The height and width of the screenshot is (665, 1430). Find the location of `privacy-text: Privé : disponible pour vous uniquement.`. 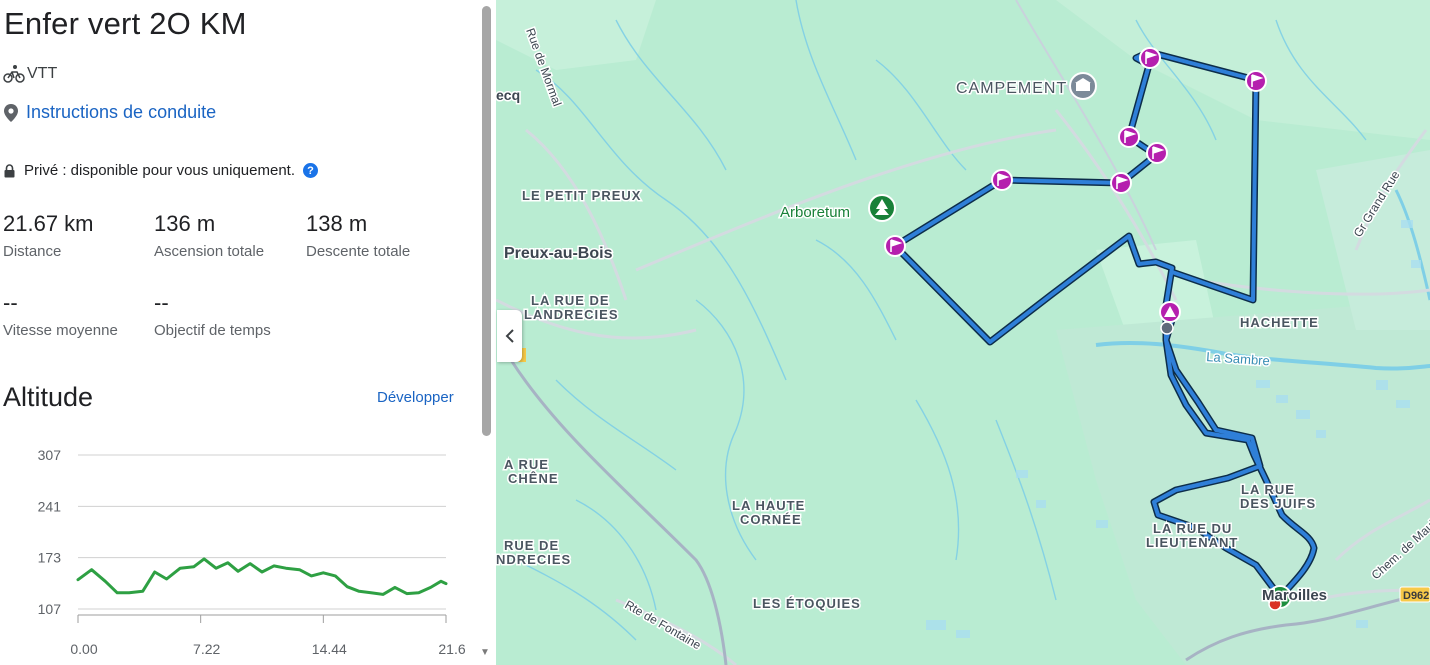

privacy-text: Privé : disponible pour vous uniquement. is located at coordinates (159, 170).